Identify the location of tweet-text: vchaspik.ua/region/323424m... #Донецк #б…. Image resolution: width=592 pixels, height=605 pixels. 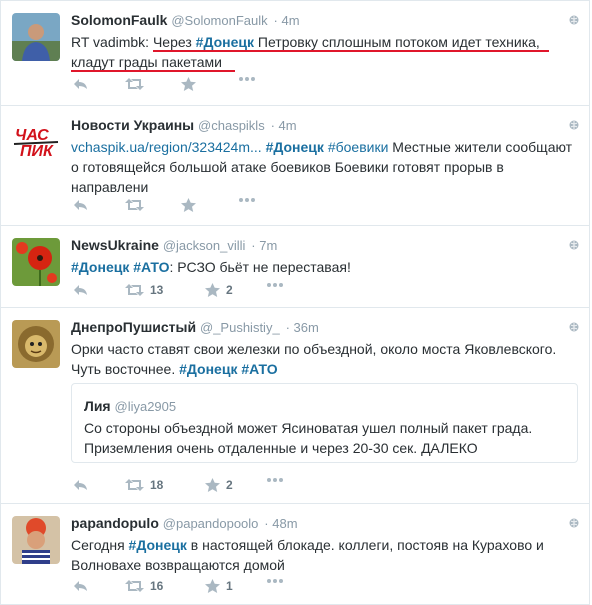
(322, 167).